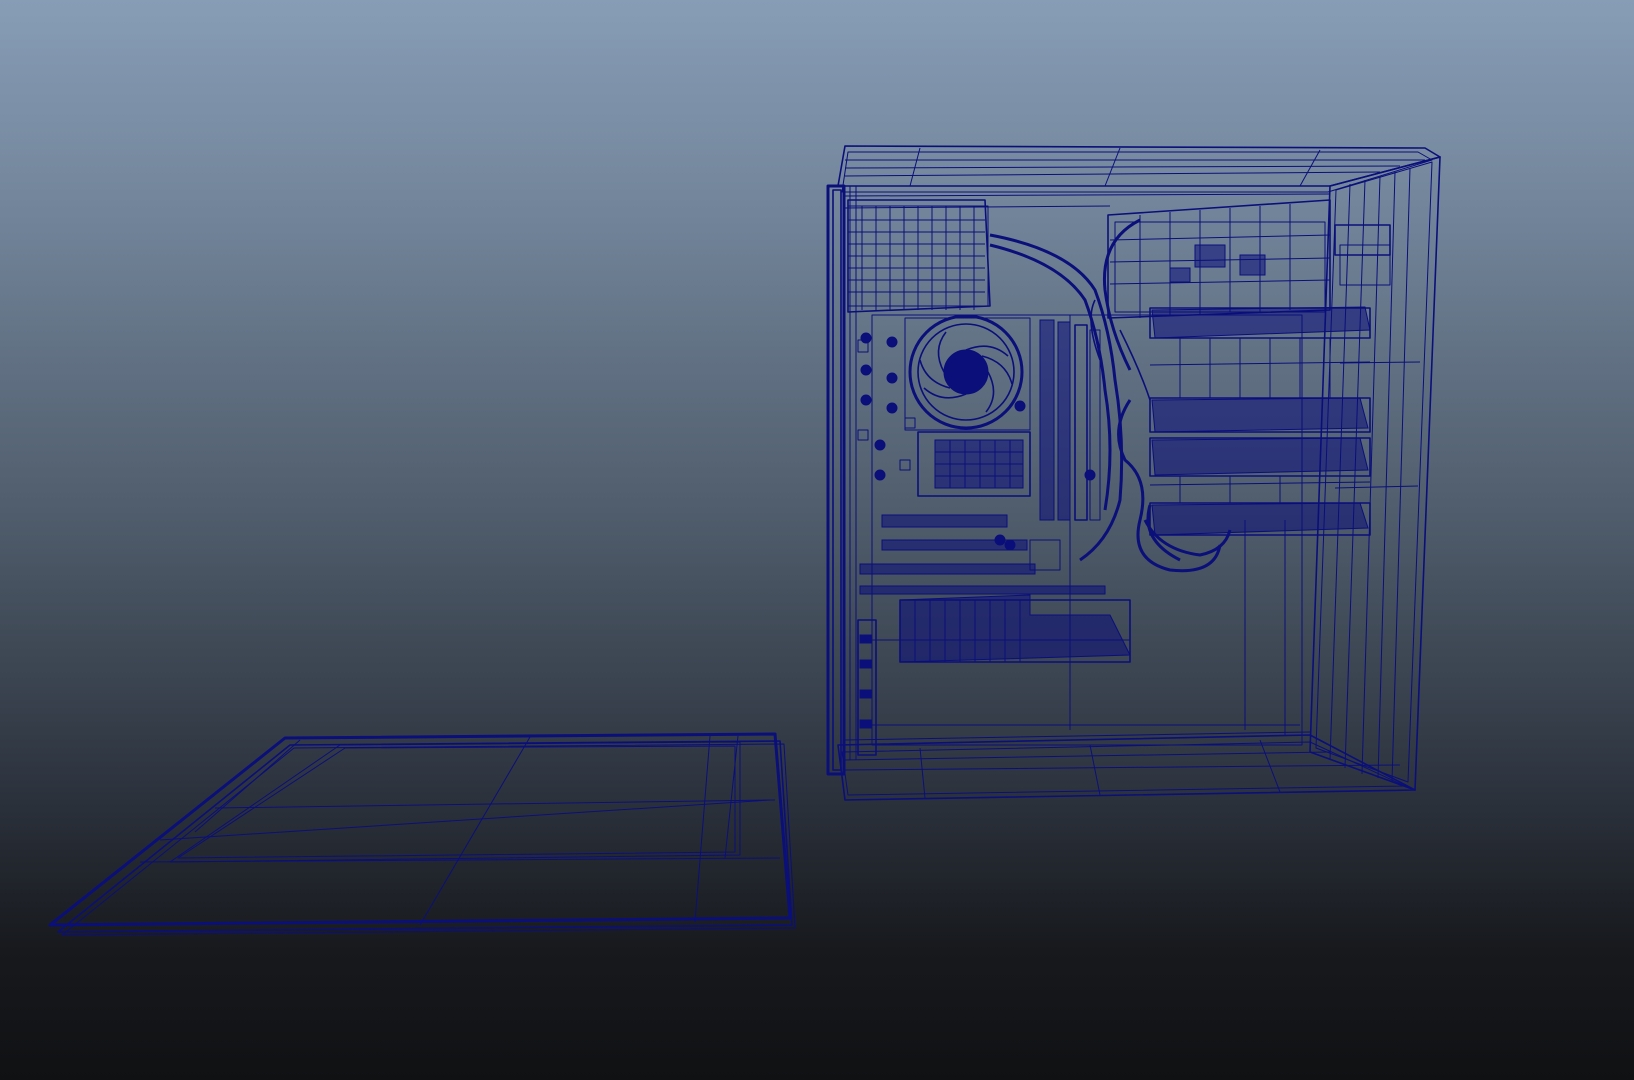 The width and height of the screenshot is (1634, 1080). I want to click on hard-drives, so click(1260, 421).